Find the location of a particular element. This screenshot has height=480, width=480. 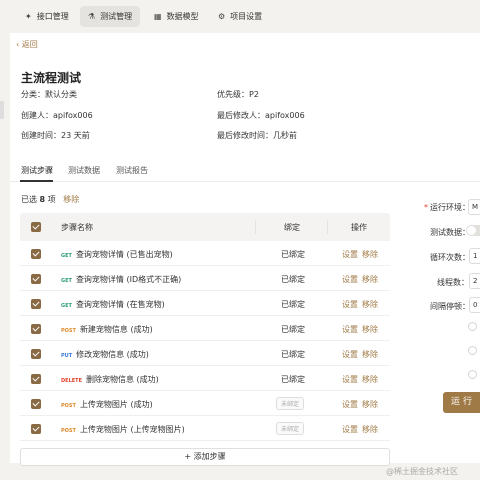

run-button: 运行 is located at coordinates (461, 402).